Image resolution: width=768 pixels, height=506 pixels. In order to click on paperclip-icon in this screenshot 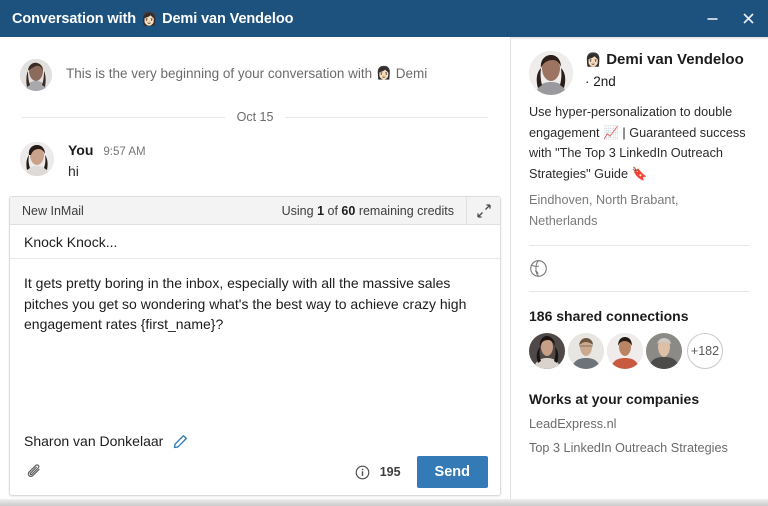, I will do `click(35, 472)`.